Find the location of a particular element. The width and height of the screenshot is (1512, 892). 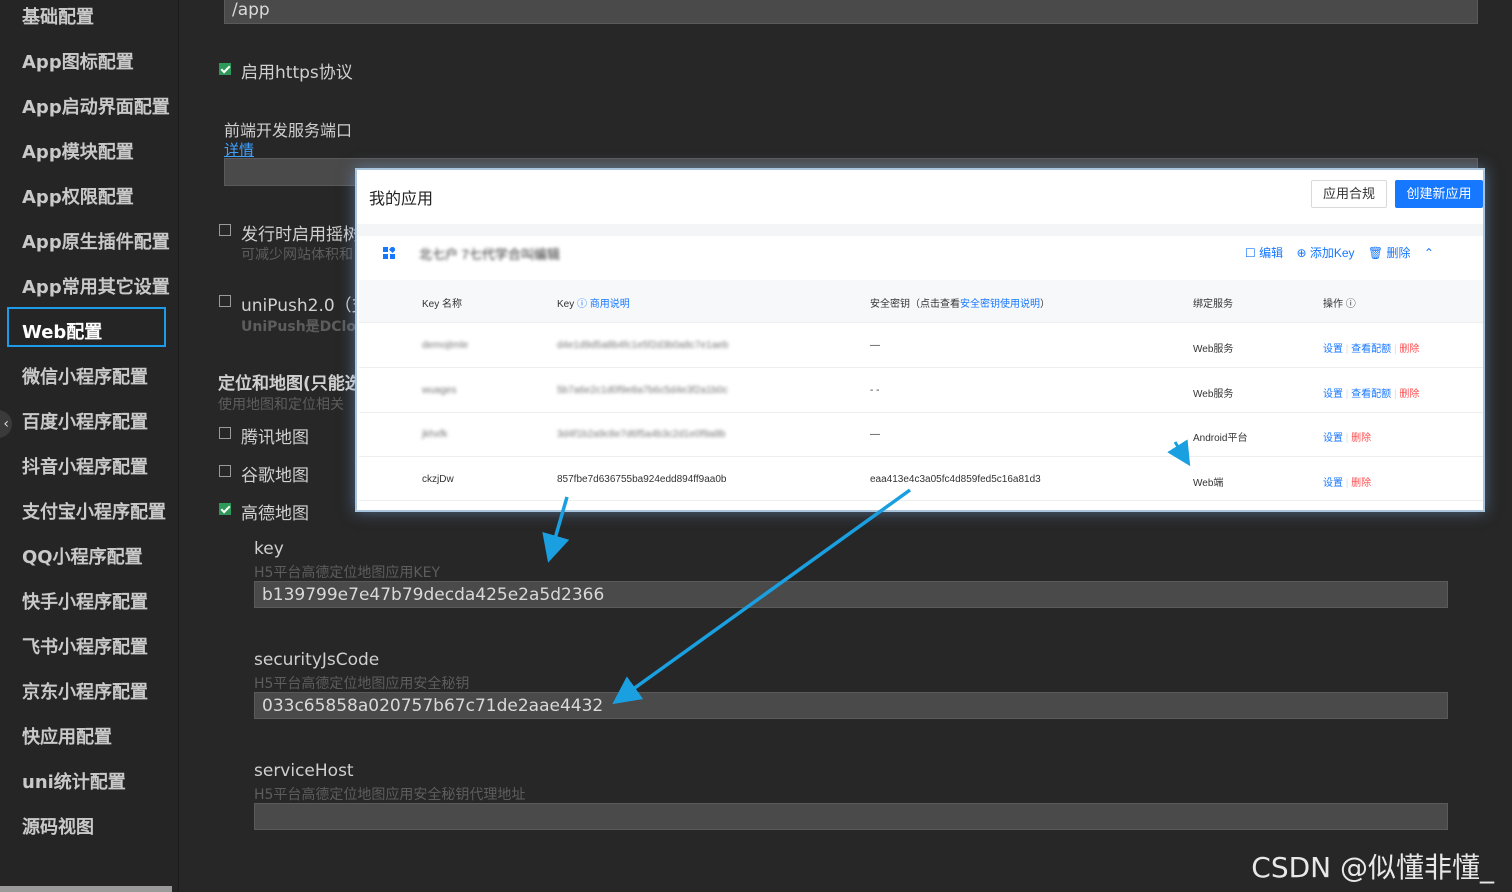

watermark: CSDN @似懂非懂_ is located at coordinates (1372, 867).